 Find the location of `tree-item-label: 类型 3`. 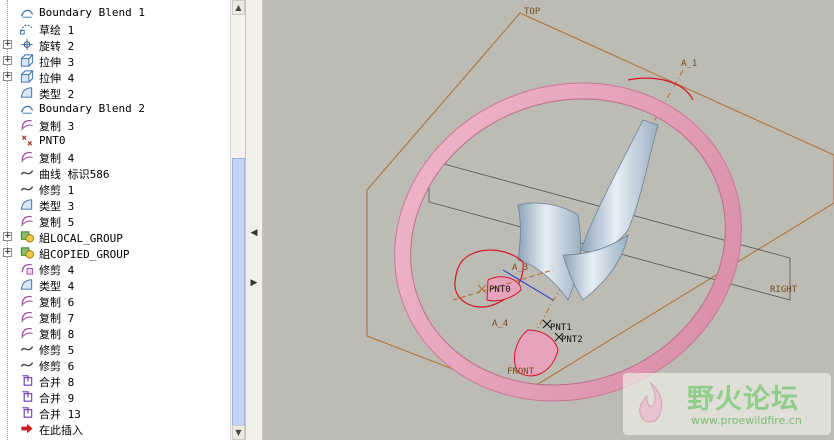

tree-item-label: 类型 3 is located at coordinates (57, 206).